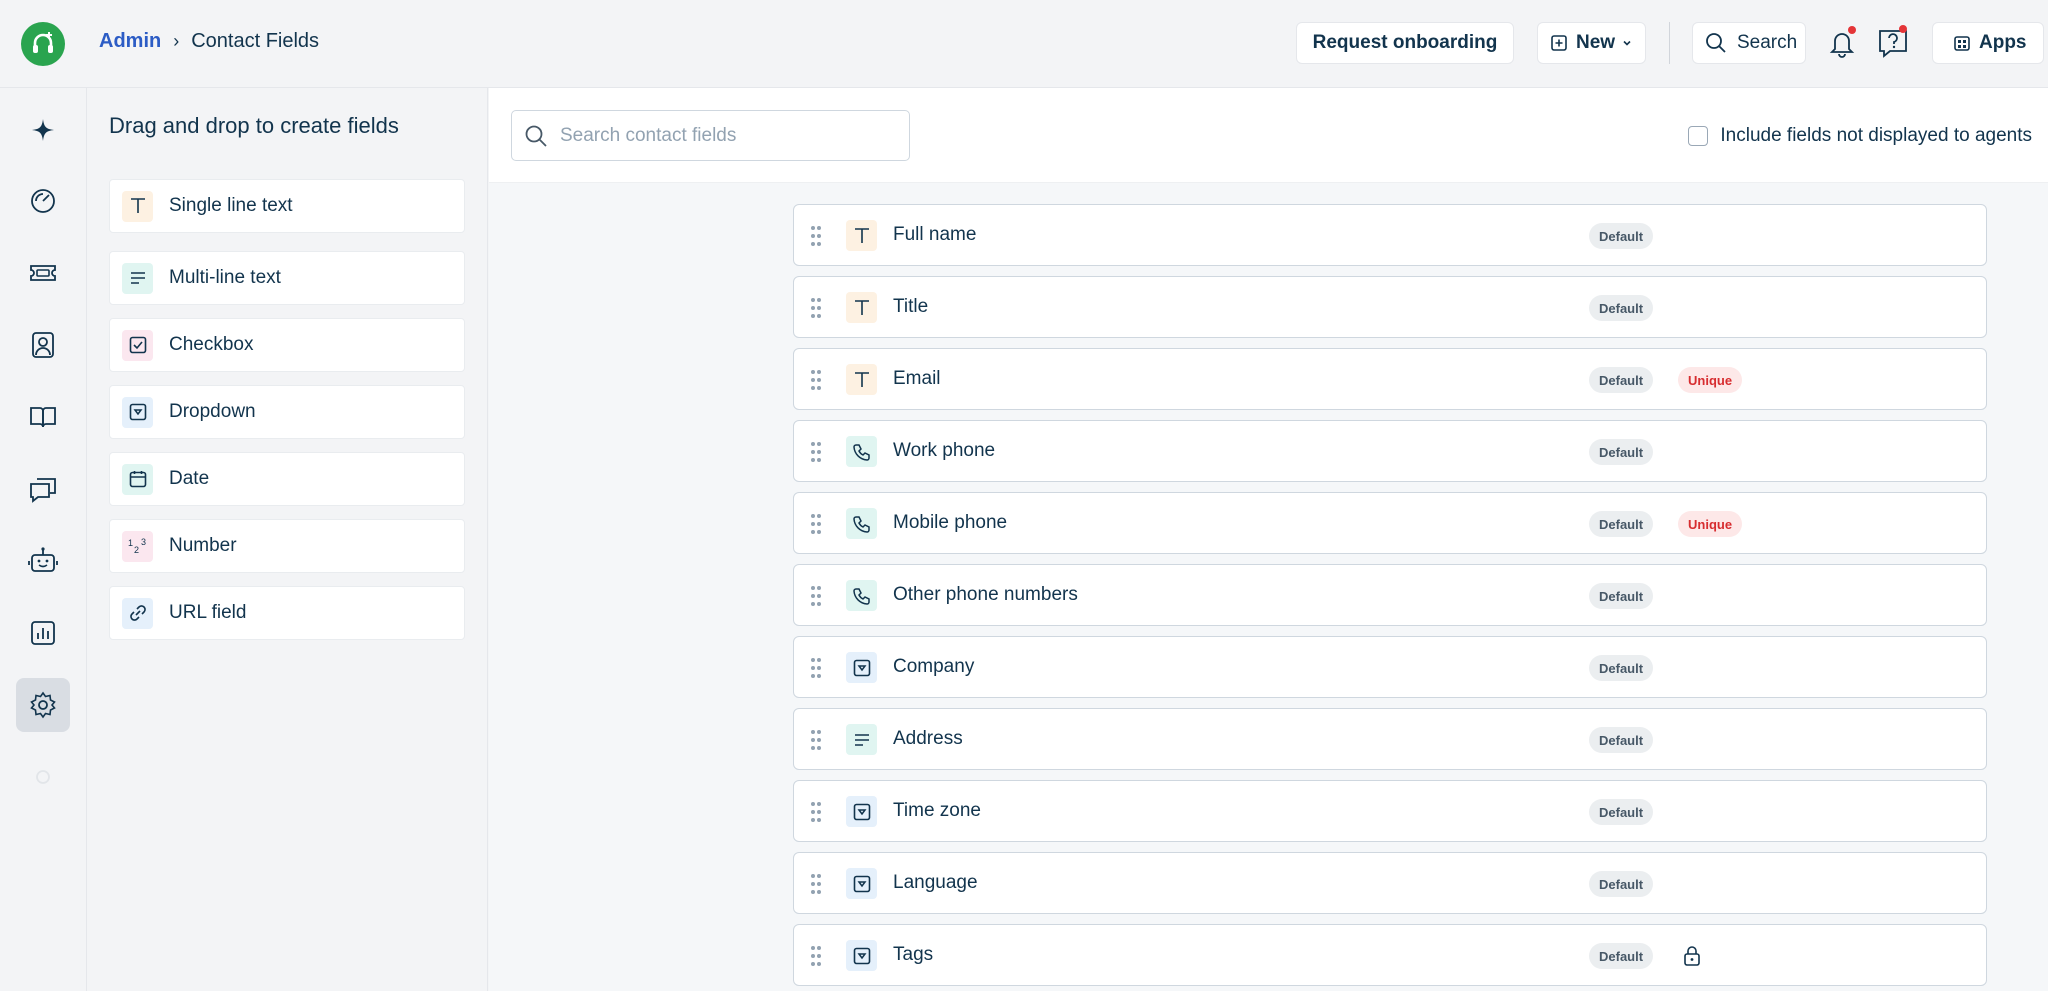  What do you see at coordinates (1390, 883) in the screenshot?
I see `field-row: Language Default` at bounding box center [1390, 883].